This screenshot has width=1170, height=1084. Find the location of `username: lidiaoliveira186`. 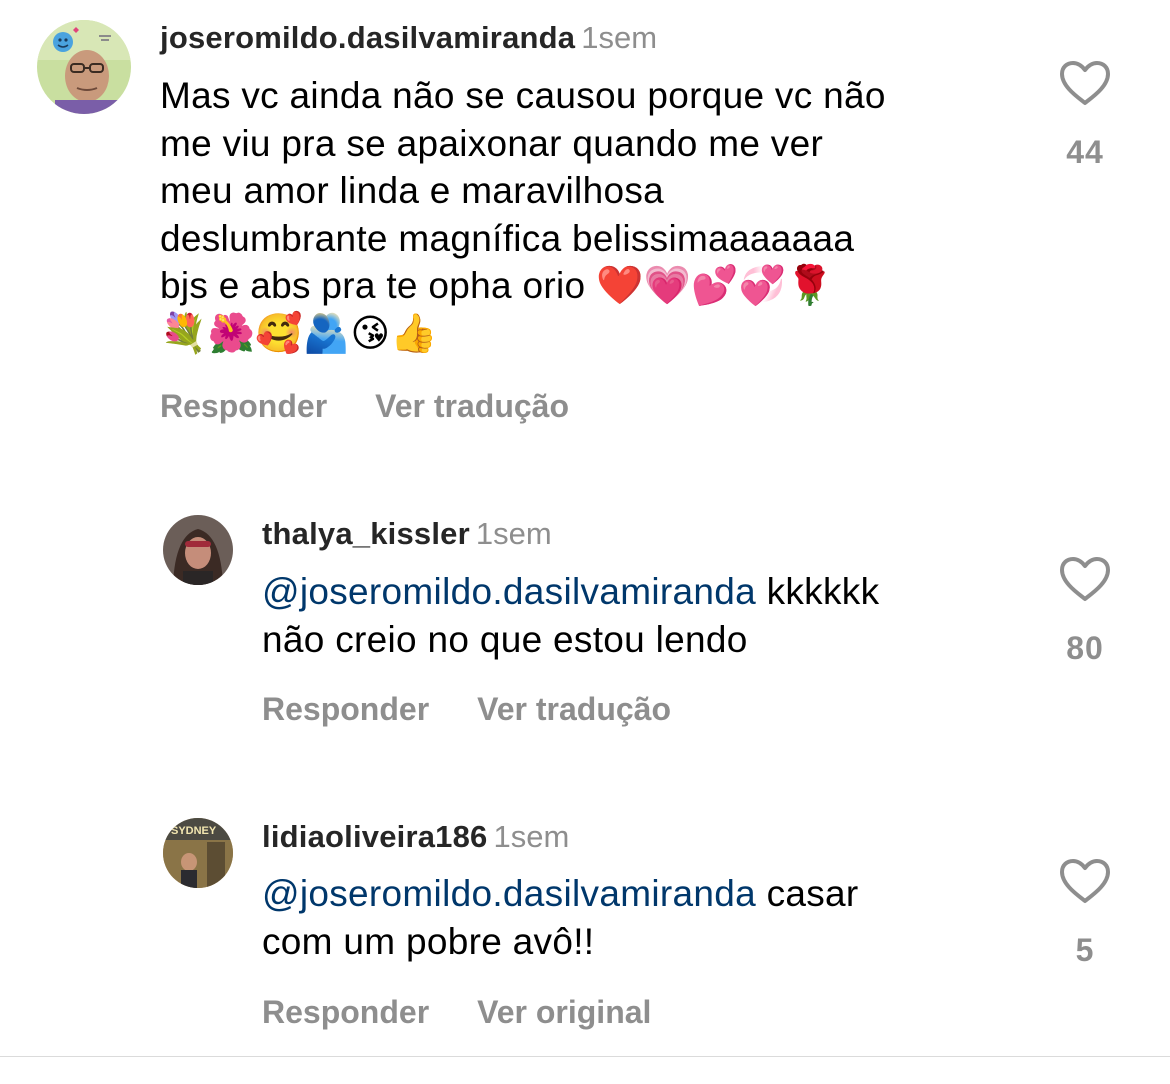

username: lidiaoliveira186 is located at coordinates (375, 836).